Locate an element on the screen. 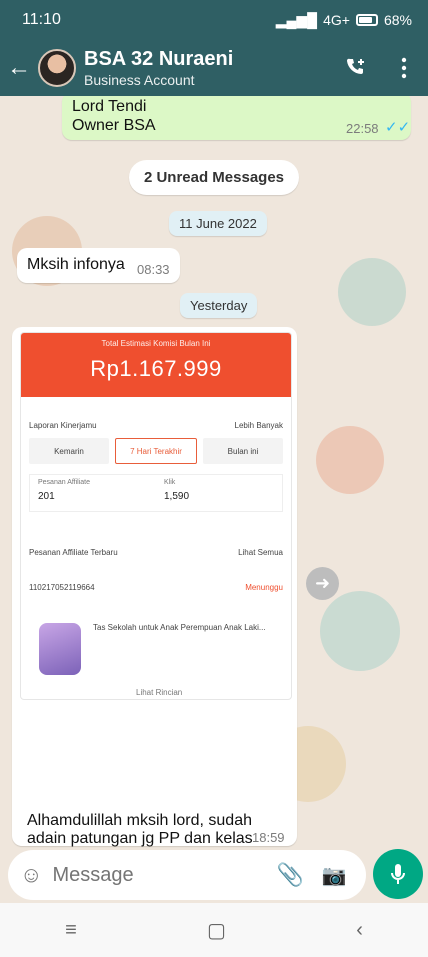 The width and height of the screenshot is (428, 957). stats-box: Pesanan Affiliate 201 Klik 1,590 is located at coordinates (156, 493).